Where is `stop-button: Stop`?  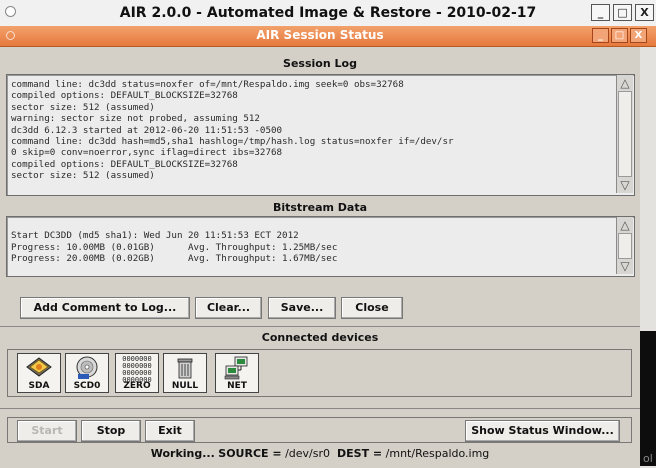
stop-button: Stop is located at coordinates (111, 431).